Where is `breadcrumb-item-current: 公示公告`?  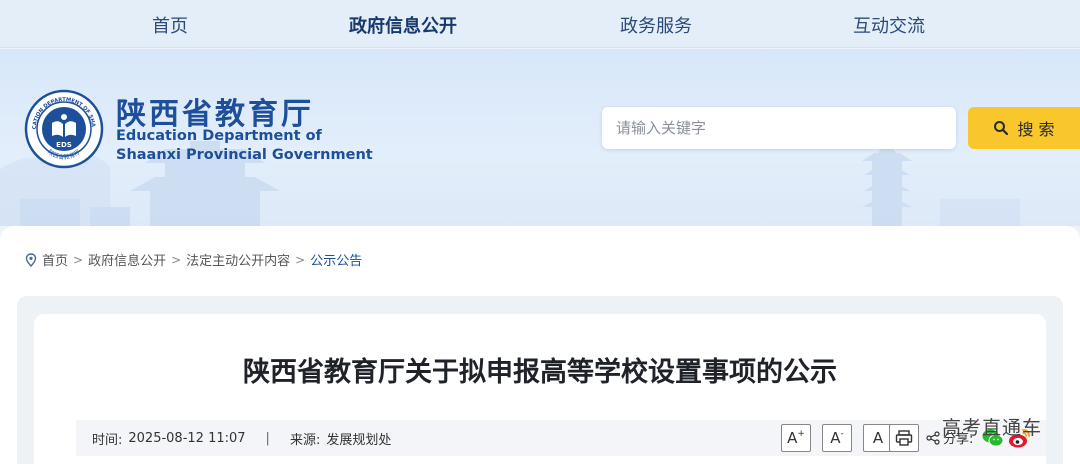 breadcrumb-item-current: 公示公告 is located at coordinates (336, 259).